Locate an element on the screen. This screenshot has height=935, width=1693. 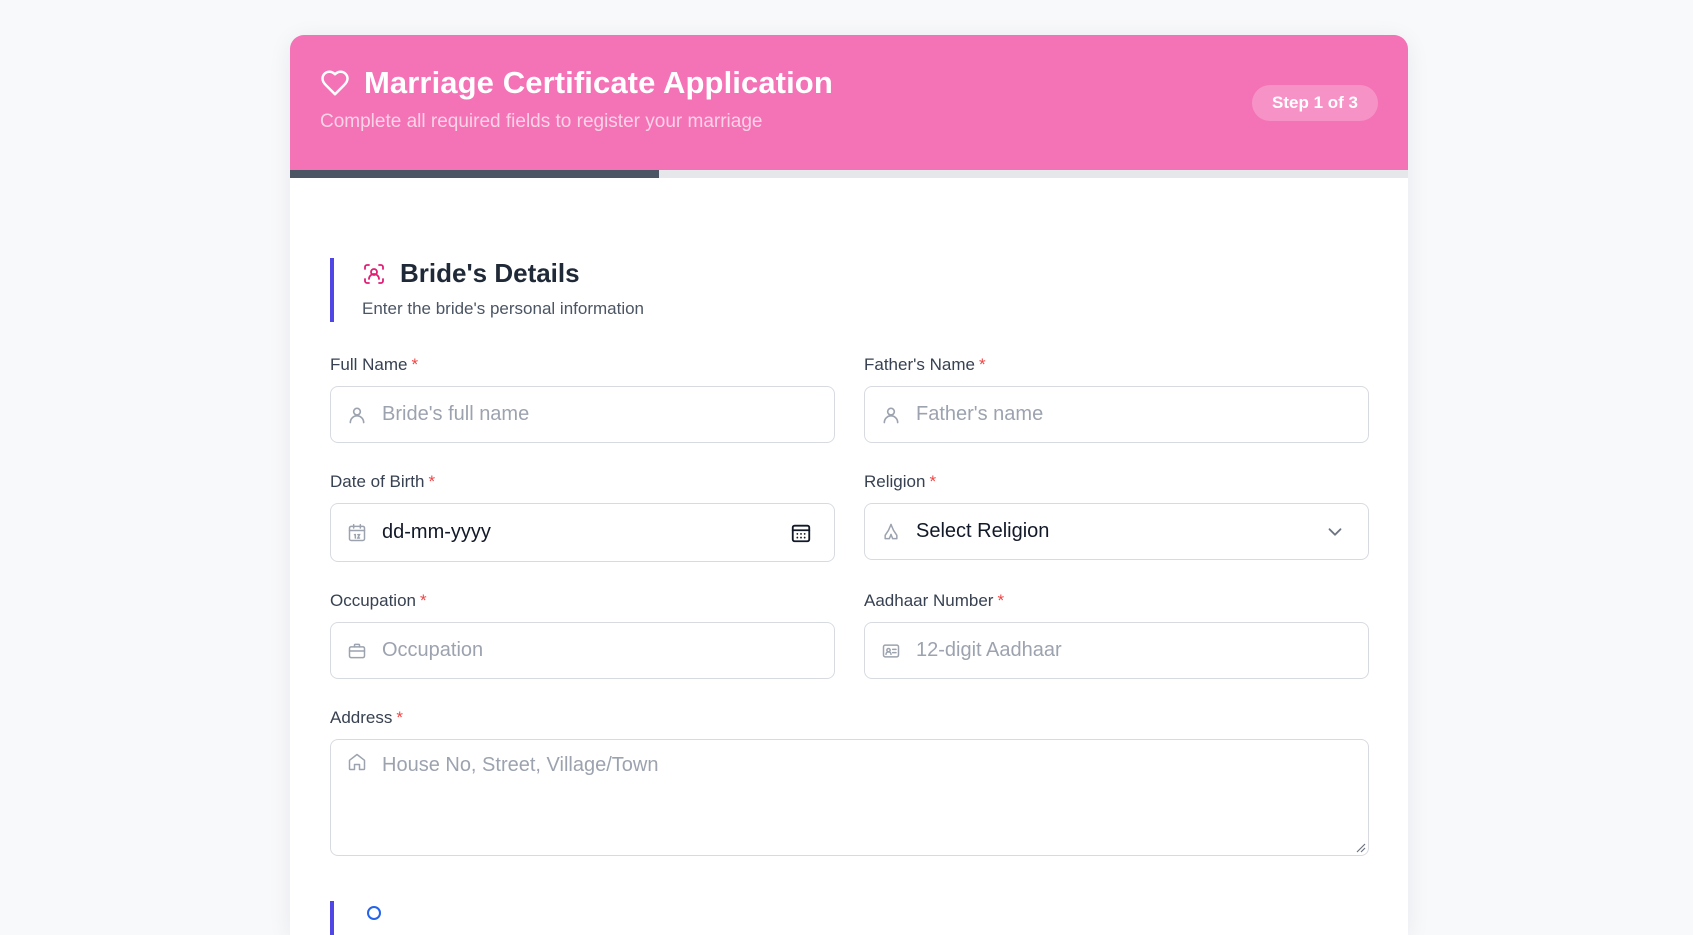
full-name-label: Full Name is located at coordinates (369, 364).